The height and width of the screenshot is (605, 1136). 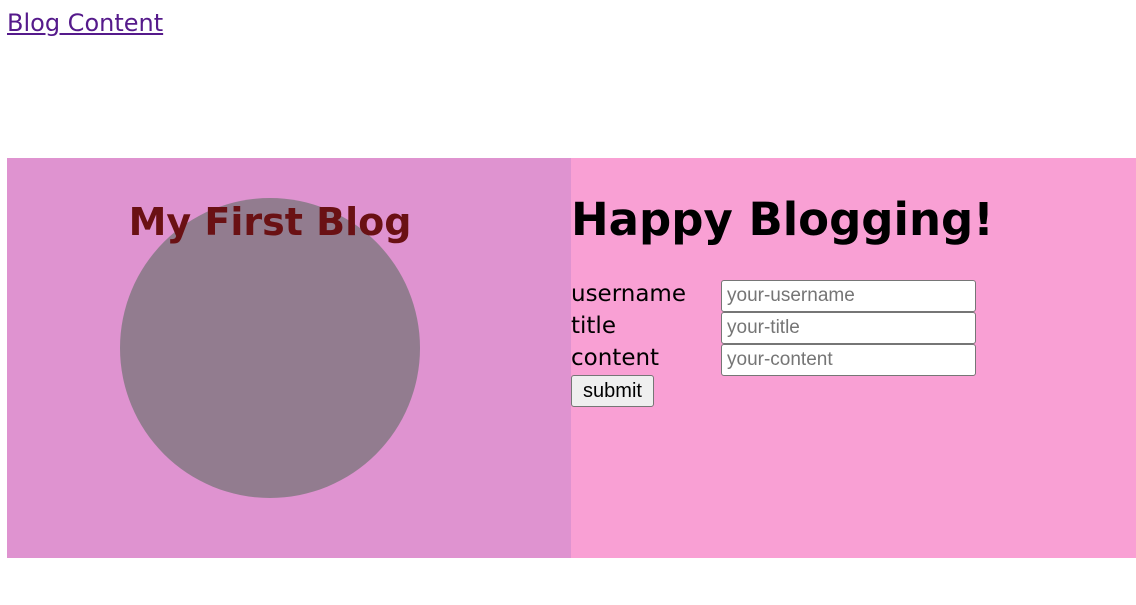 What do you see at coordinates (593, 326) in the screenshot?
I see `title-label: title` at bounding box center [593, 326].